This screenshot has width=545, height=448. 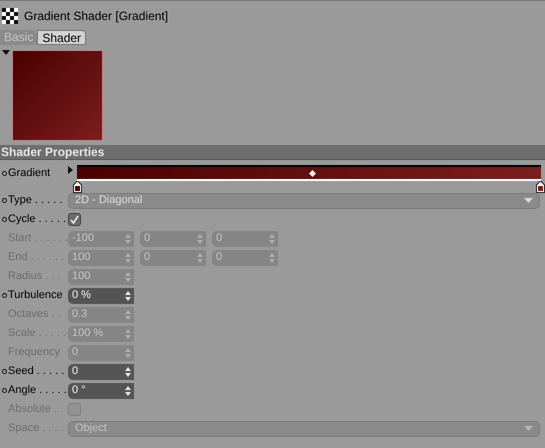 What do you see at coordinates (29, 173) in the screenshot?
I see `property-label: Gradient` at bounding box center [29, 173].